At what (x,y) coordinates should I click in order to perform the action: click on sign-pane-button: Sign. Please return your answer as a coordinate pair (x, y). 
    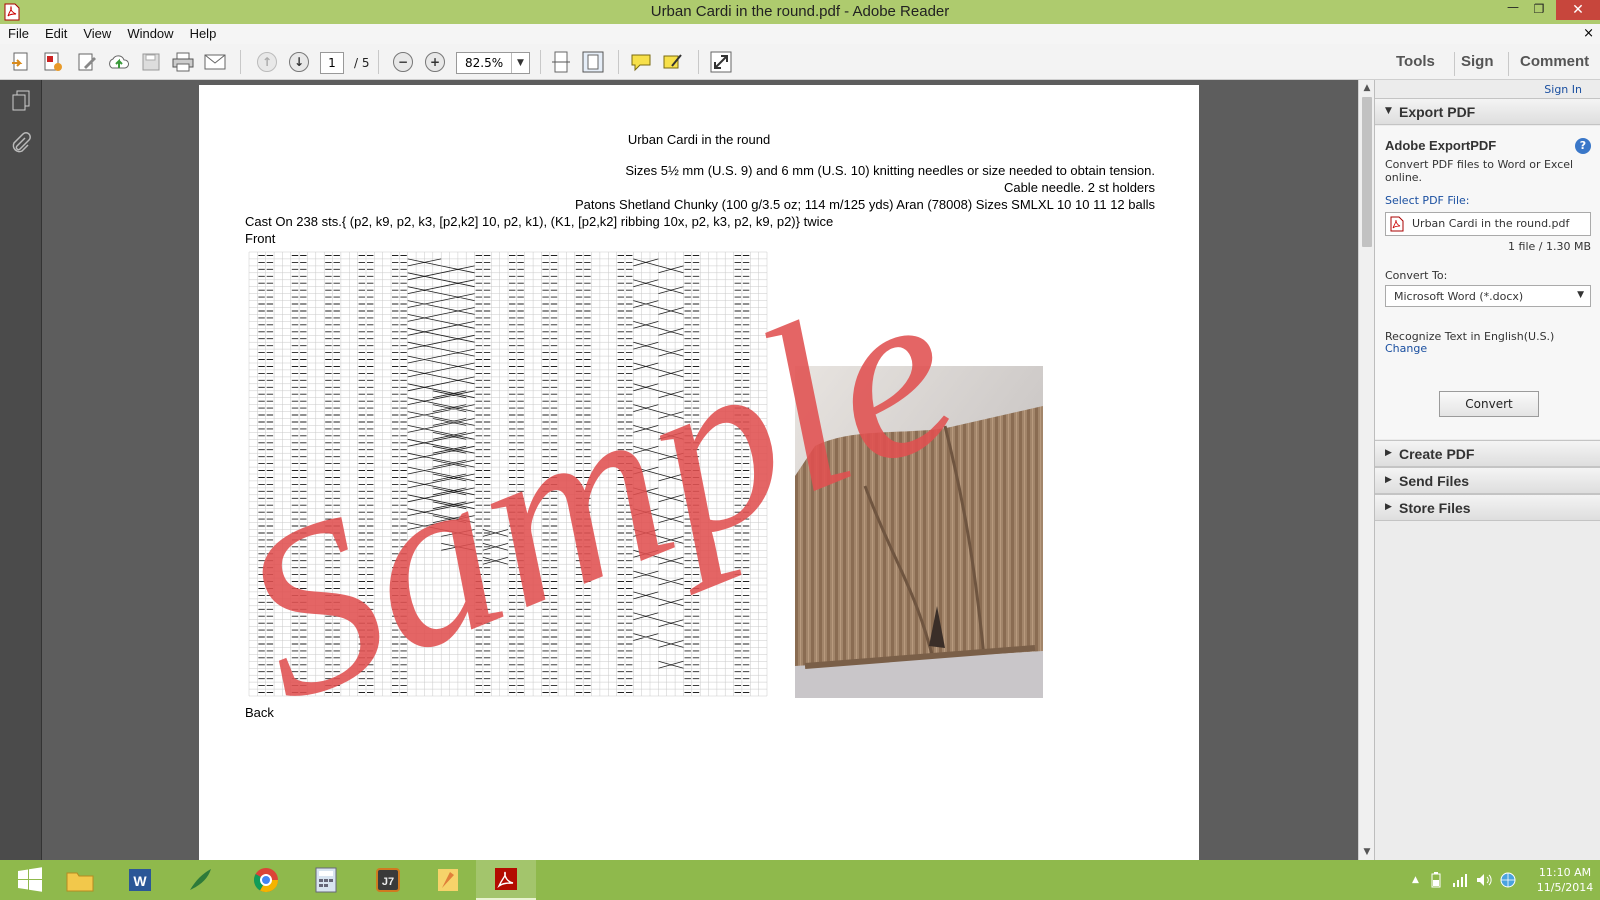
    Looking at the image, I should click on (1477, 61).